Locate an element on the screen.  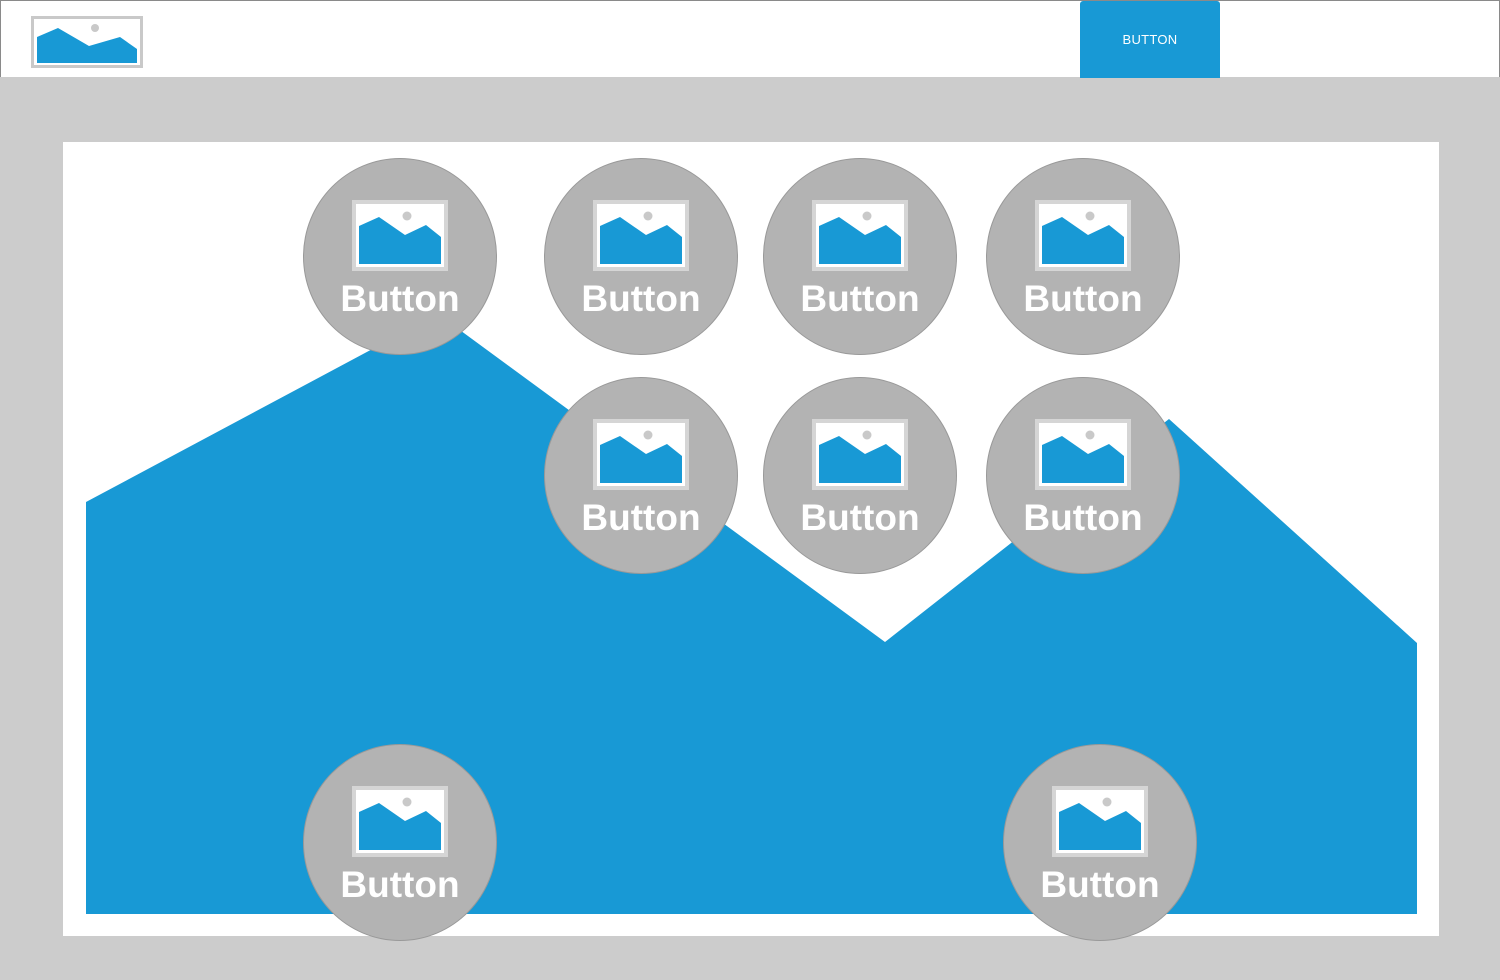
header-button: BUTTON is located at coordinates (1150, 39).